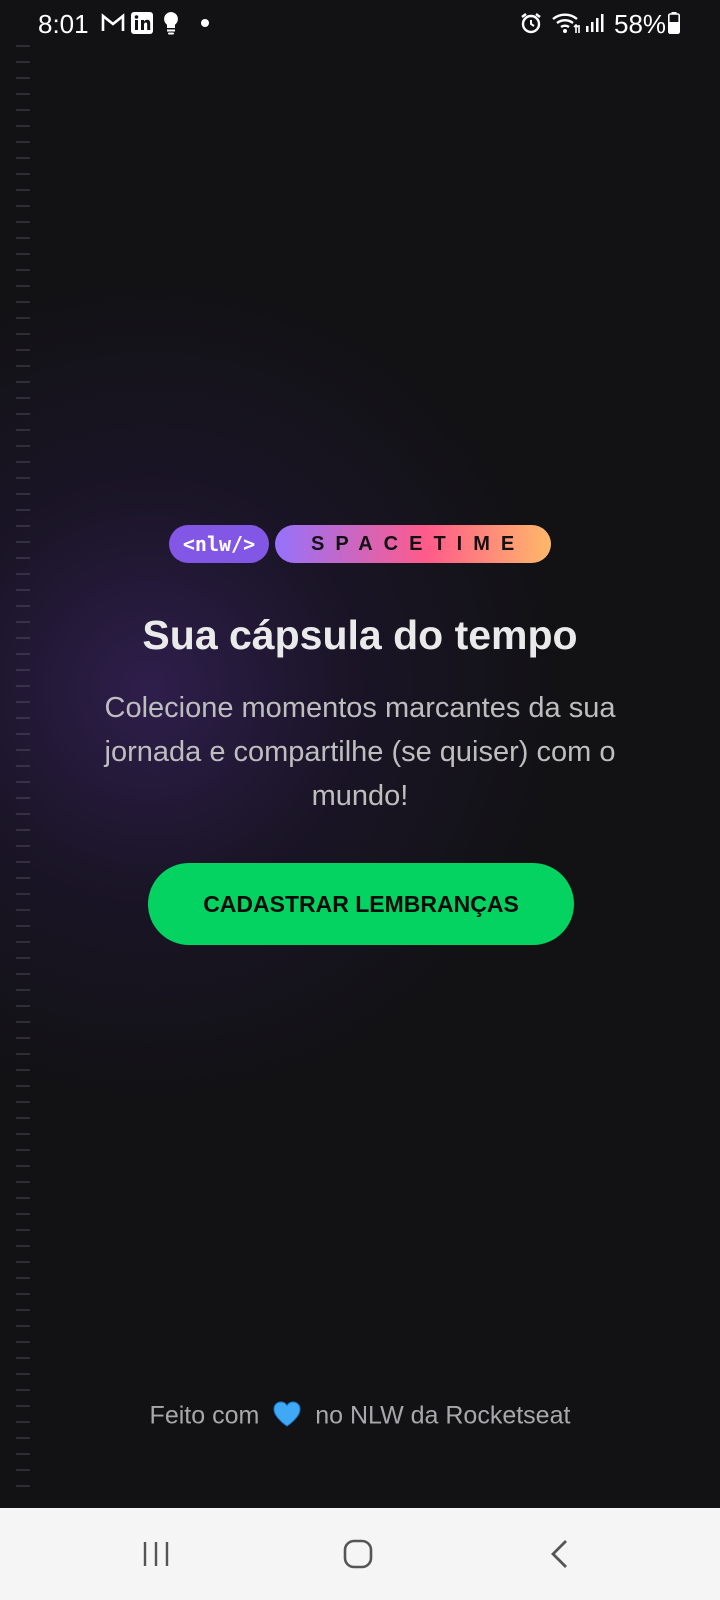 Image resolution: width=720 pixels, height=1600 pixels. I want to click on home-button, so click(358, 1554).